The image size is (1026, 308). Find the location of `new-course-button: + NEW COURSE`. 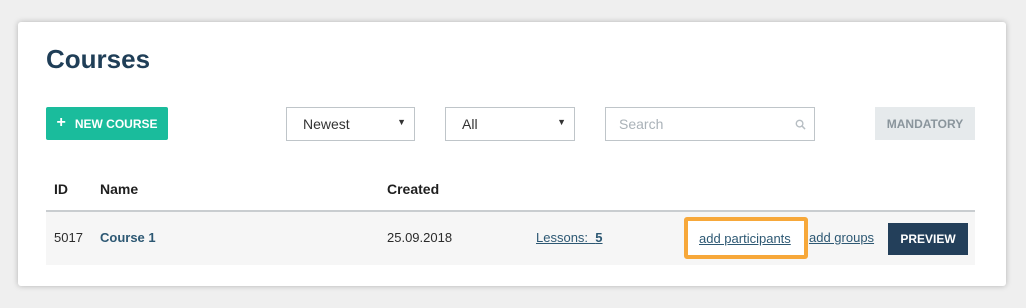

new-course-button: + NEW COURSE is located at coordinates (107, 123).